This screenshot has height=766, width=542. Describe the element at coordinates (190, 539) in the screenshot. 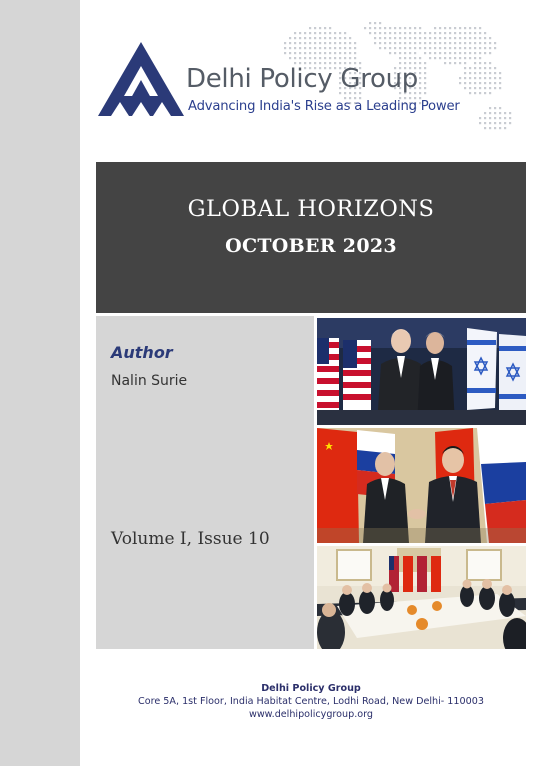

I see `volume-issue: Volume I, Issue 10` at that location.